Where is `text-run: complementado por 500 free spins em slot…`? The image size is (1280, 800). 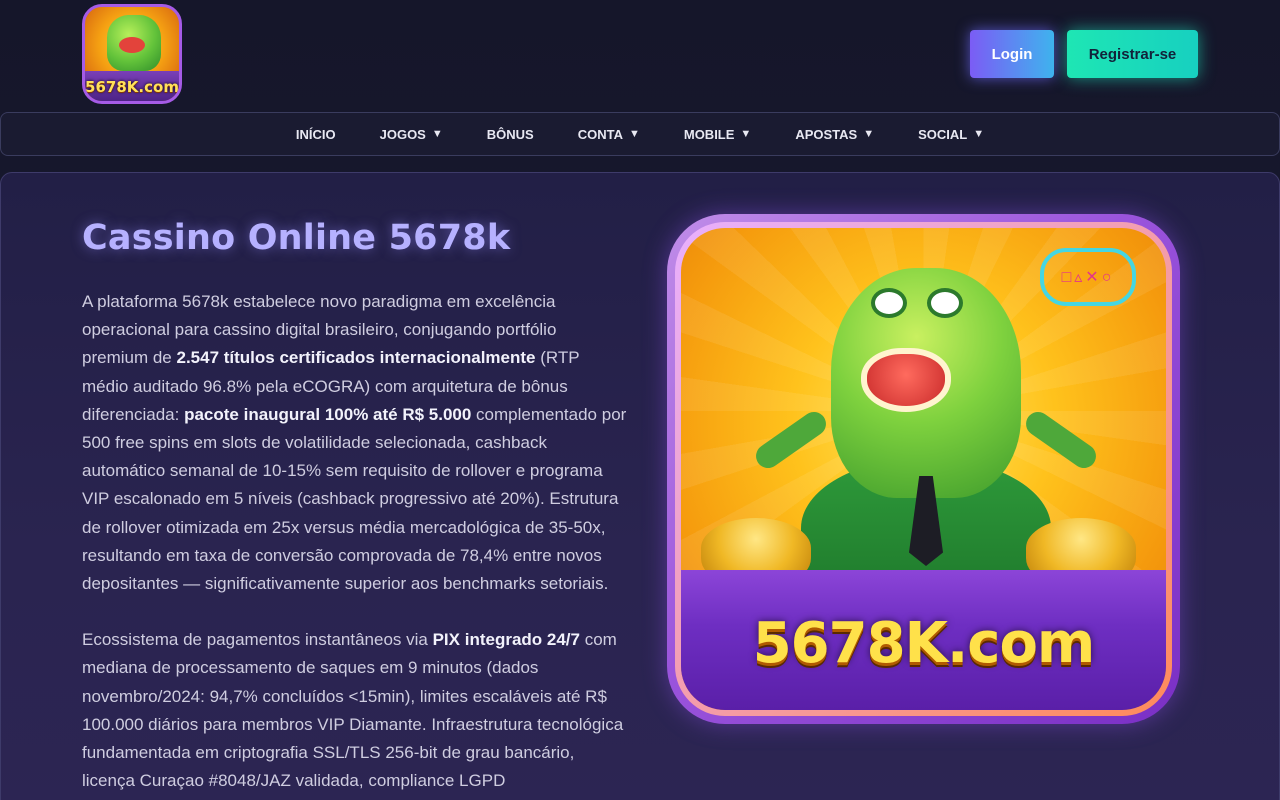
text-run: complementado por 500 free spins em slot… is located at coordinates (354, 499).